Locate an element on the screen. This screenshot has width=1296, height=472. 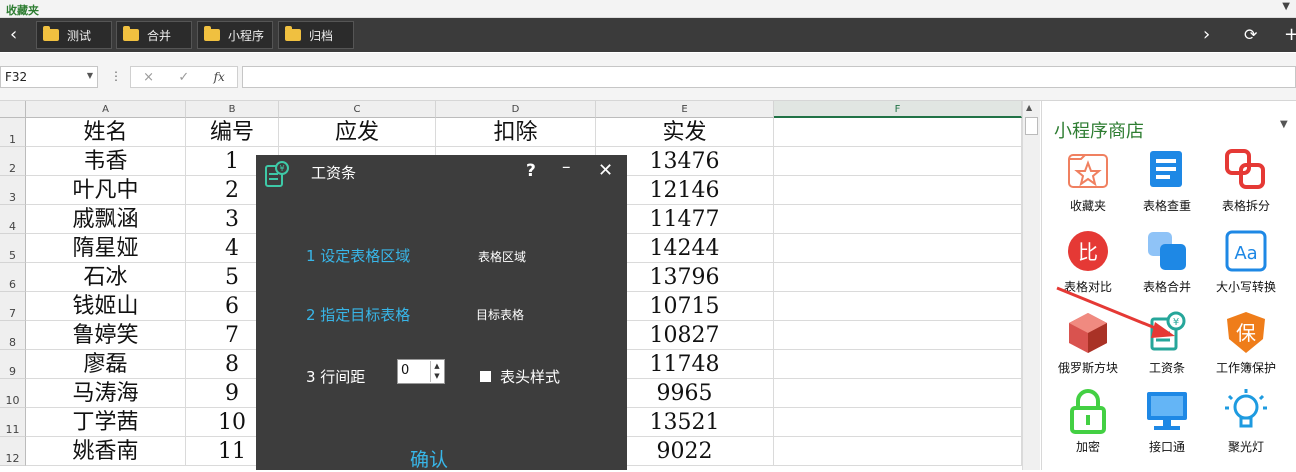
lock-icon is located at coordinates (1088, 411).